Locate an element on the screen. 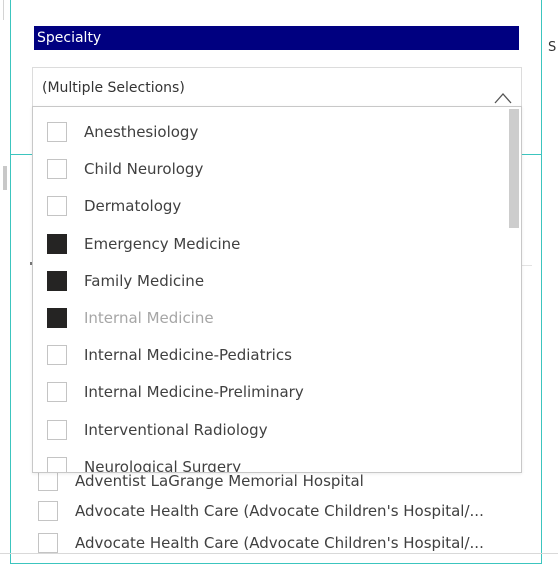  list-item: Internal Medicine is located at coordinates (130, 318).